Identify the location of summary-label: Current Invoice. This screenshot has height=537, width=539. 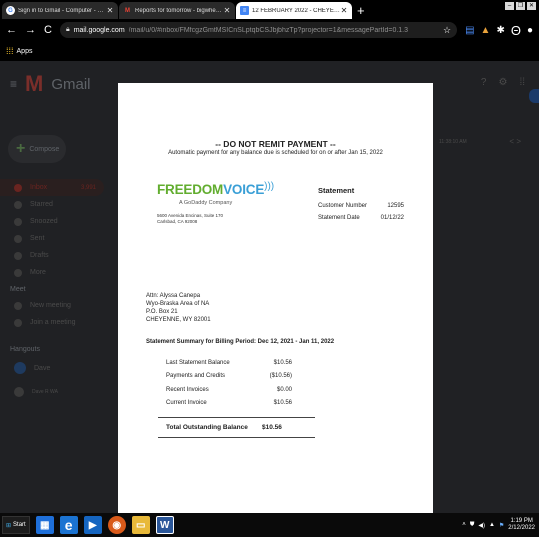
(186, 403).